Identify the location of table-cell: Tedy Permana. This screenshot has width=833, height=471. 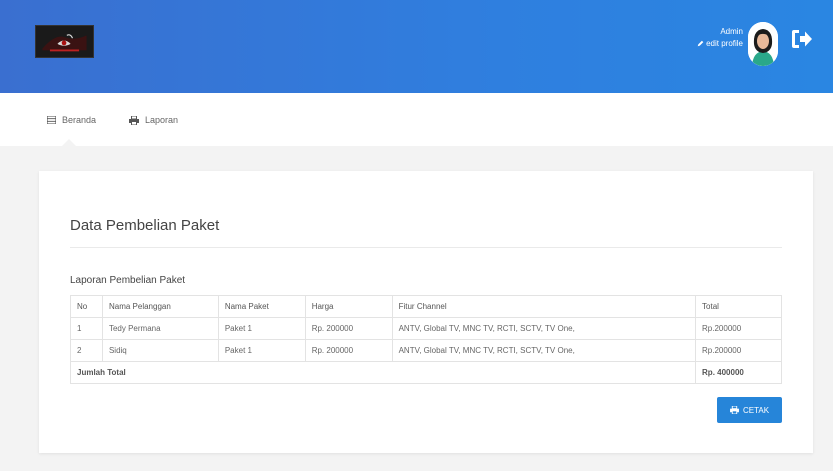
(160, 328).